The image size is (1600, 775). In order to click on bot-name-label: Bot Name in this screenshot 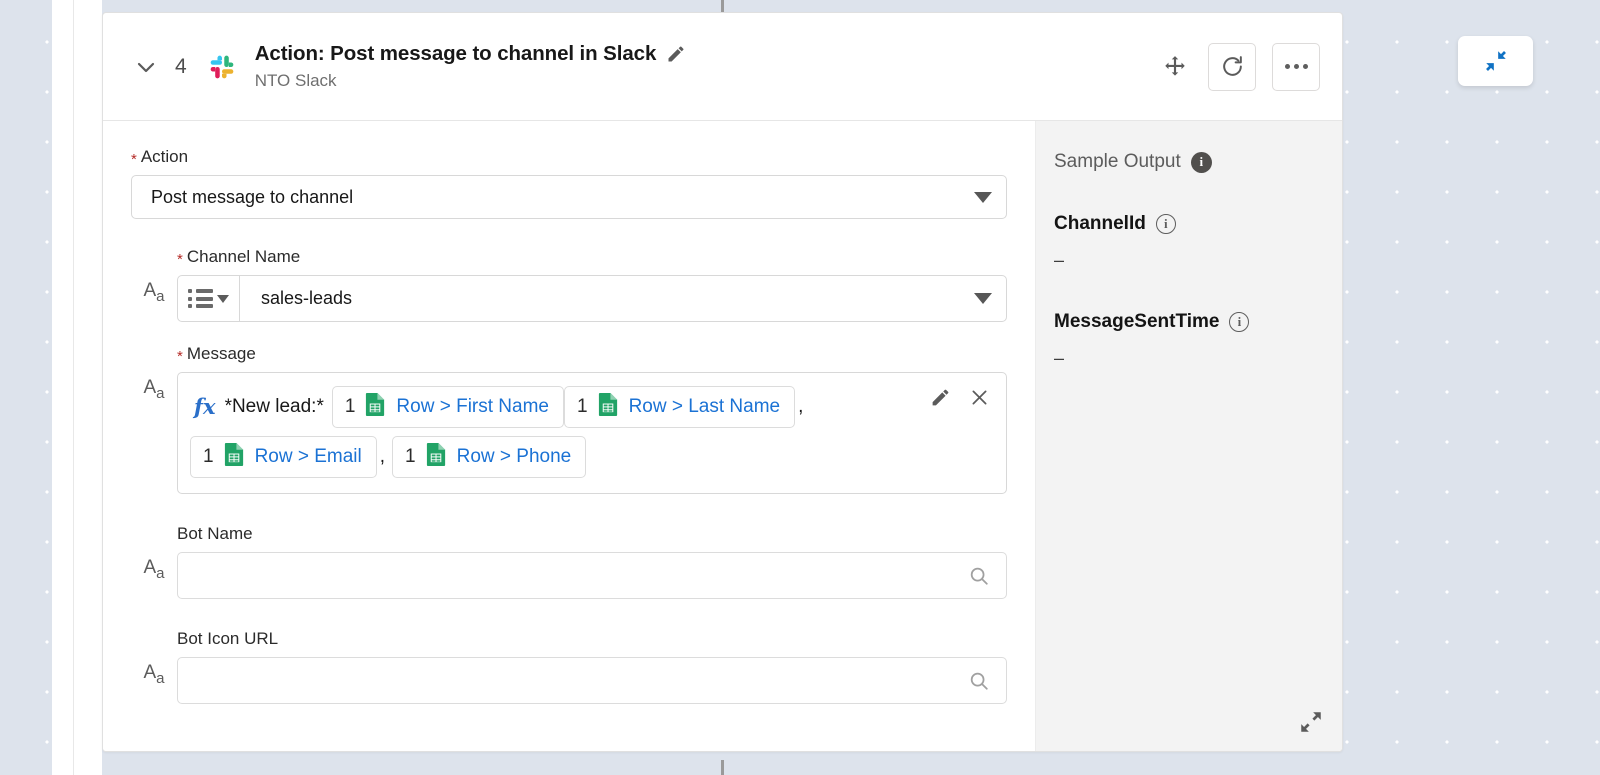, I will do `click(215, 533)`.